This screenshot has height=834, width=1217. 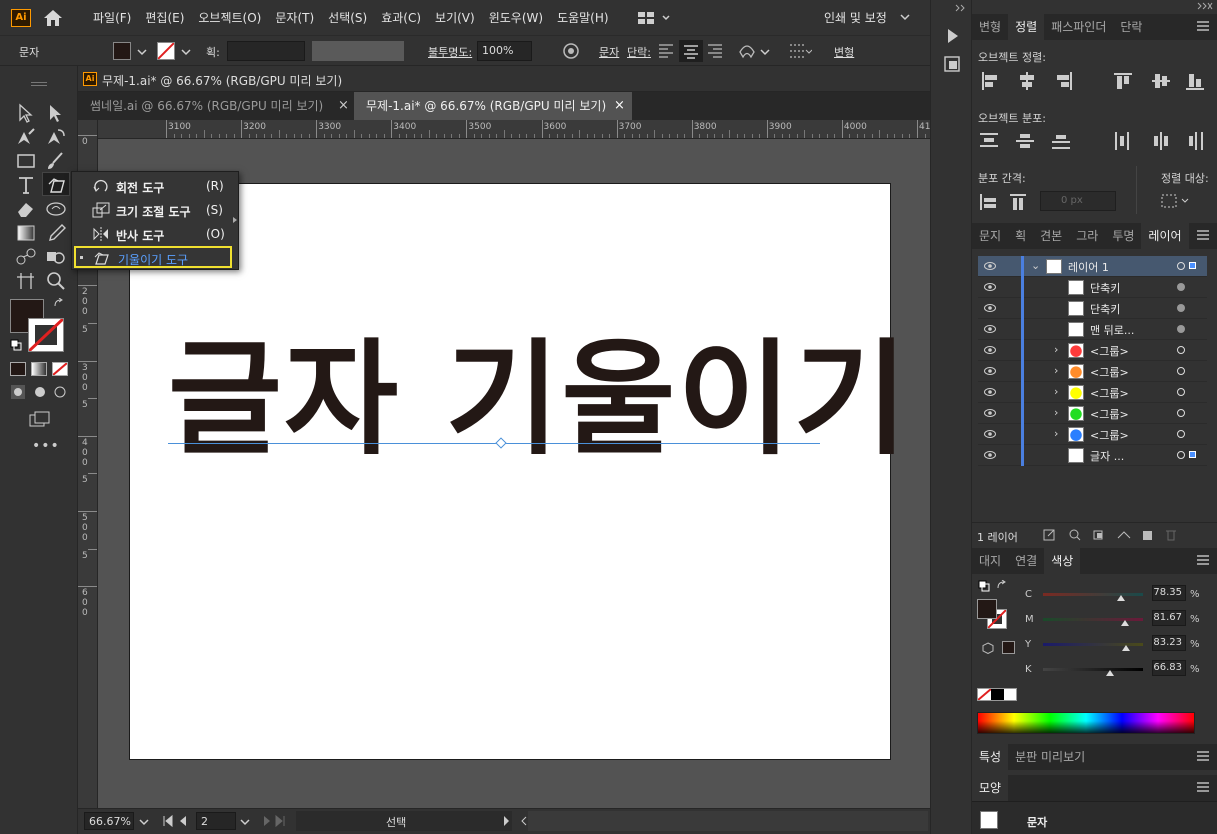 What do you see at coordinates (26, 137) in the screenshot?
I see `pen-tool-icon` at bounding box center [26, 137].